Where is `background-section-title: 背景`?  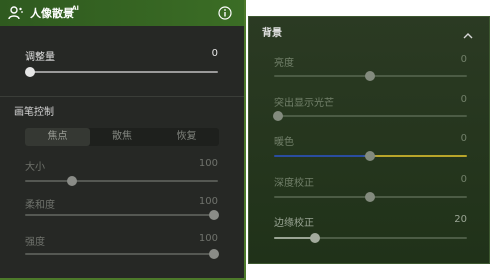 background-section-title: 背景 is located at coordinates (272, 33).